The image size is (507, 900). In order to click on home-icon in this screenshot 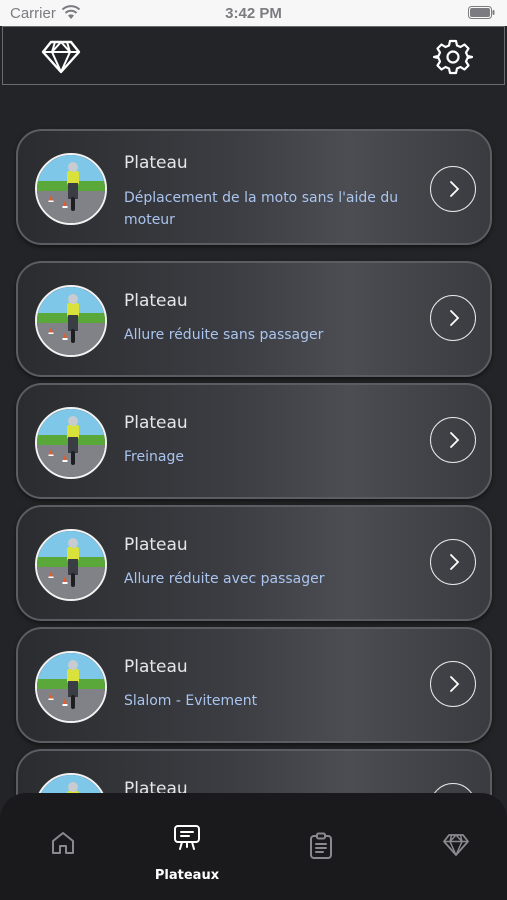, I will do `click(63, 843)`.